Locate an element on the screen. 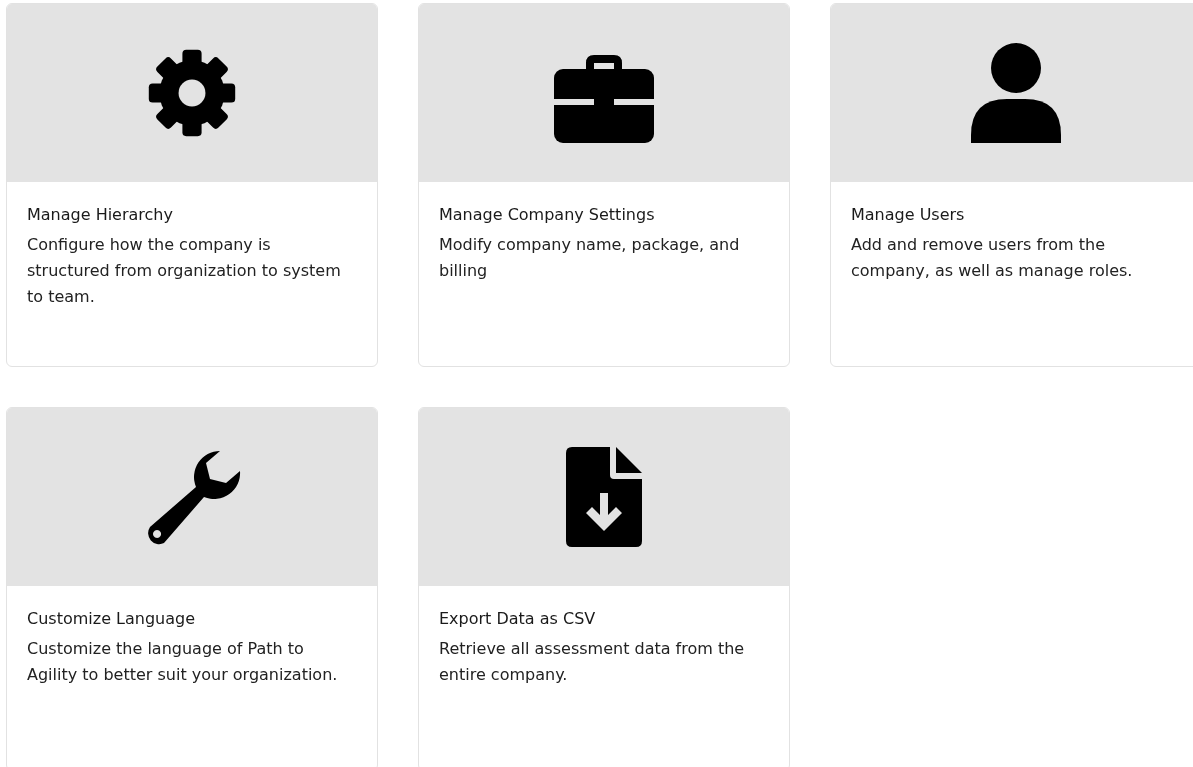 The height and width of the screenshot is (767, 1193). card-description: Configure how the company is structured from organization to system to team. is located at coordinates (184, 271).